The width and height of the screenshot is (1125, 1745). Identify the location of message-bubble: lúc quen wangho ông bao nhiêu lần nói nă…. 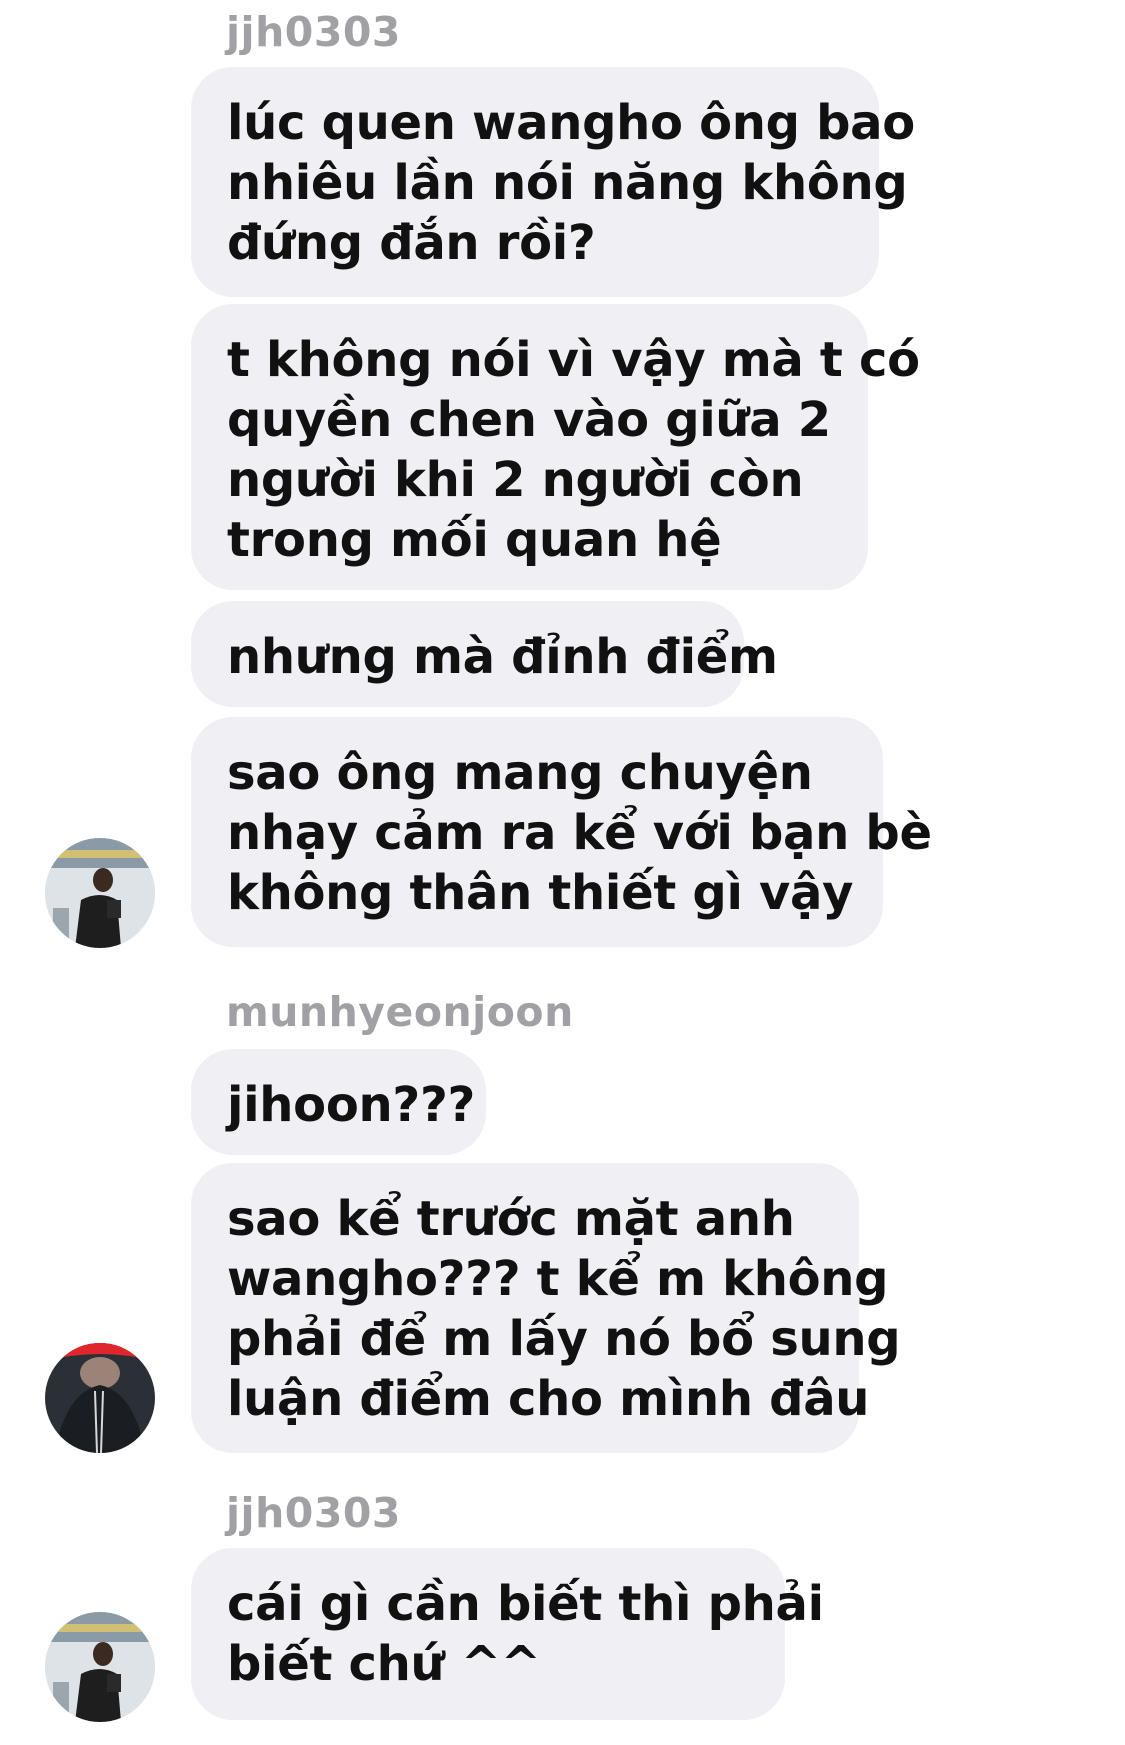
(553, 182).